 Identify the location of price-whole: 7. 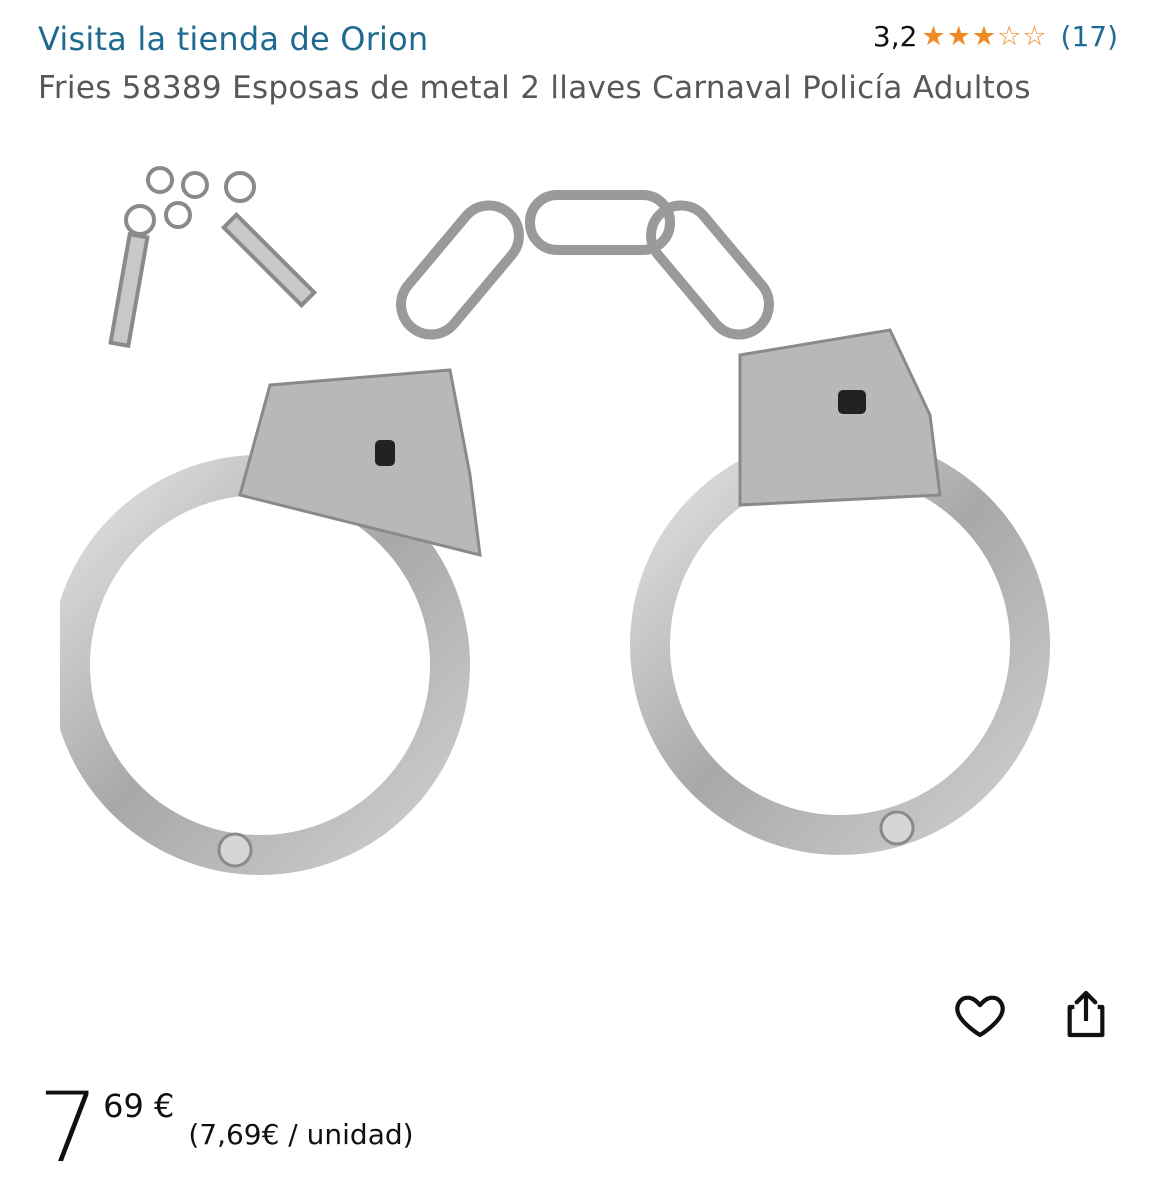
(69, 1128).